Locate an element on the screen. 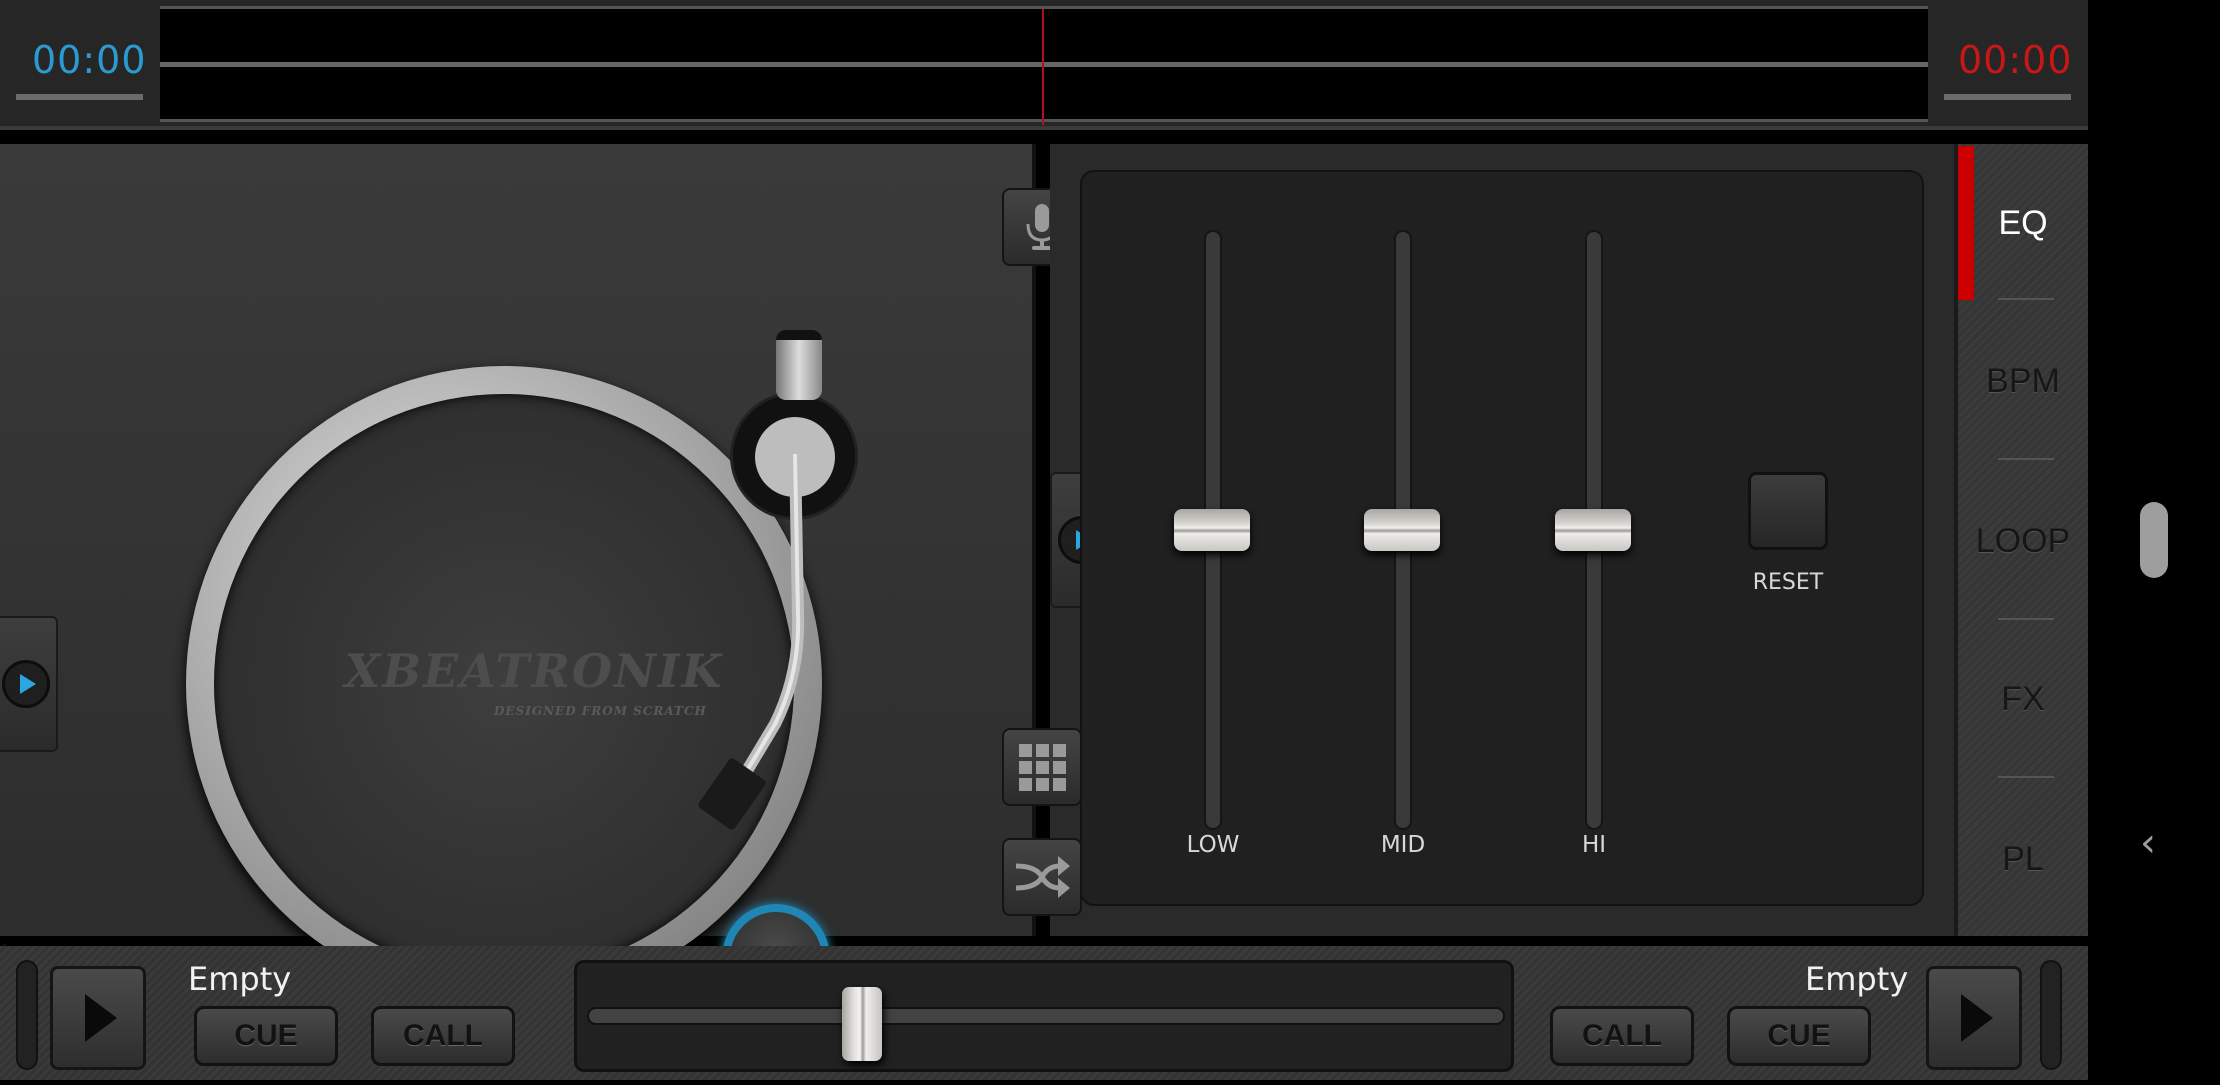  tab-pl: PL is located at coordinates (2023, 859).